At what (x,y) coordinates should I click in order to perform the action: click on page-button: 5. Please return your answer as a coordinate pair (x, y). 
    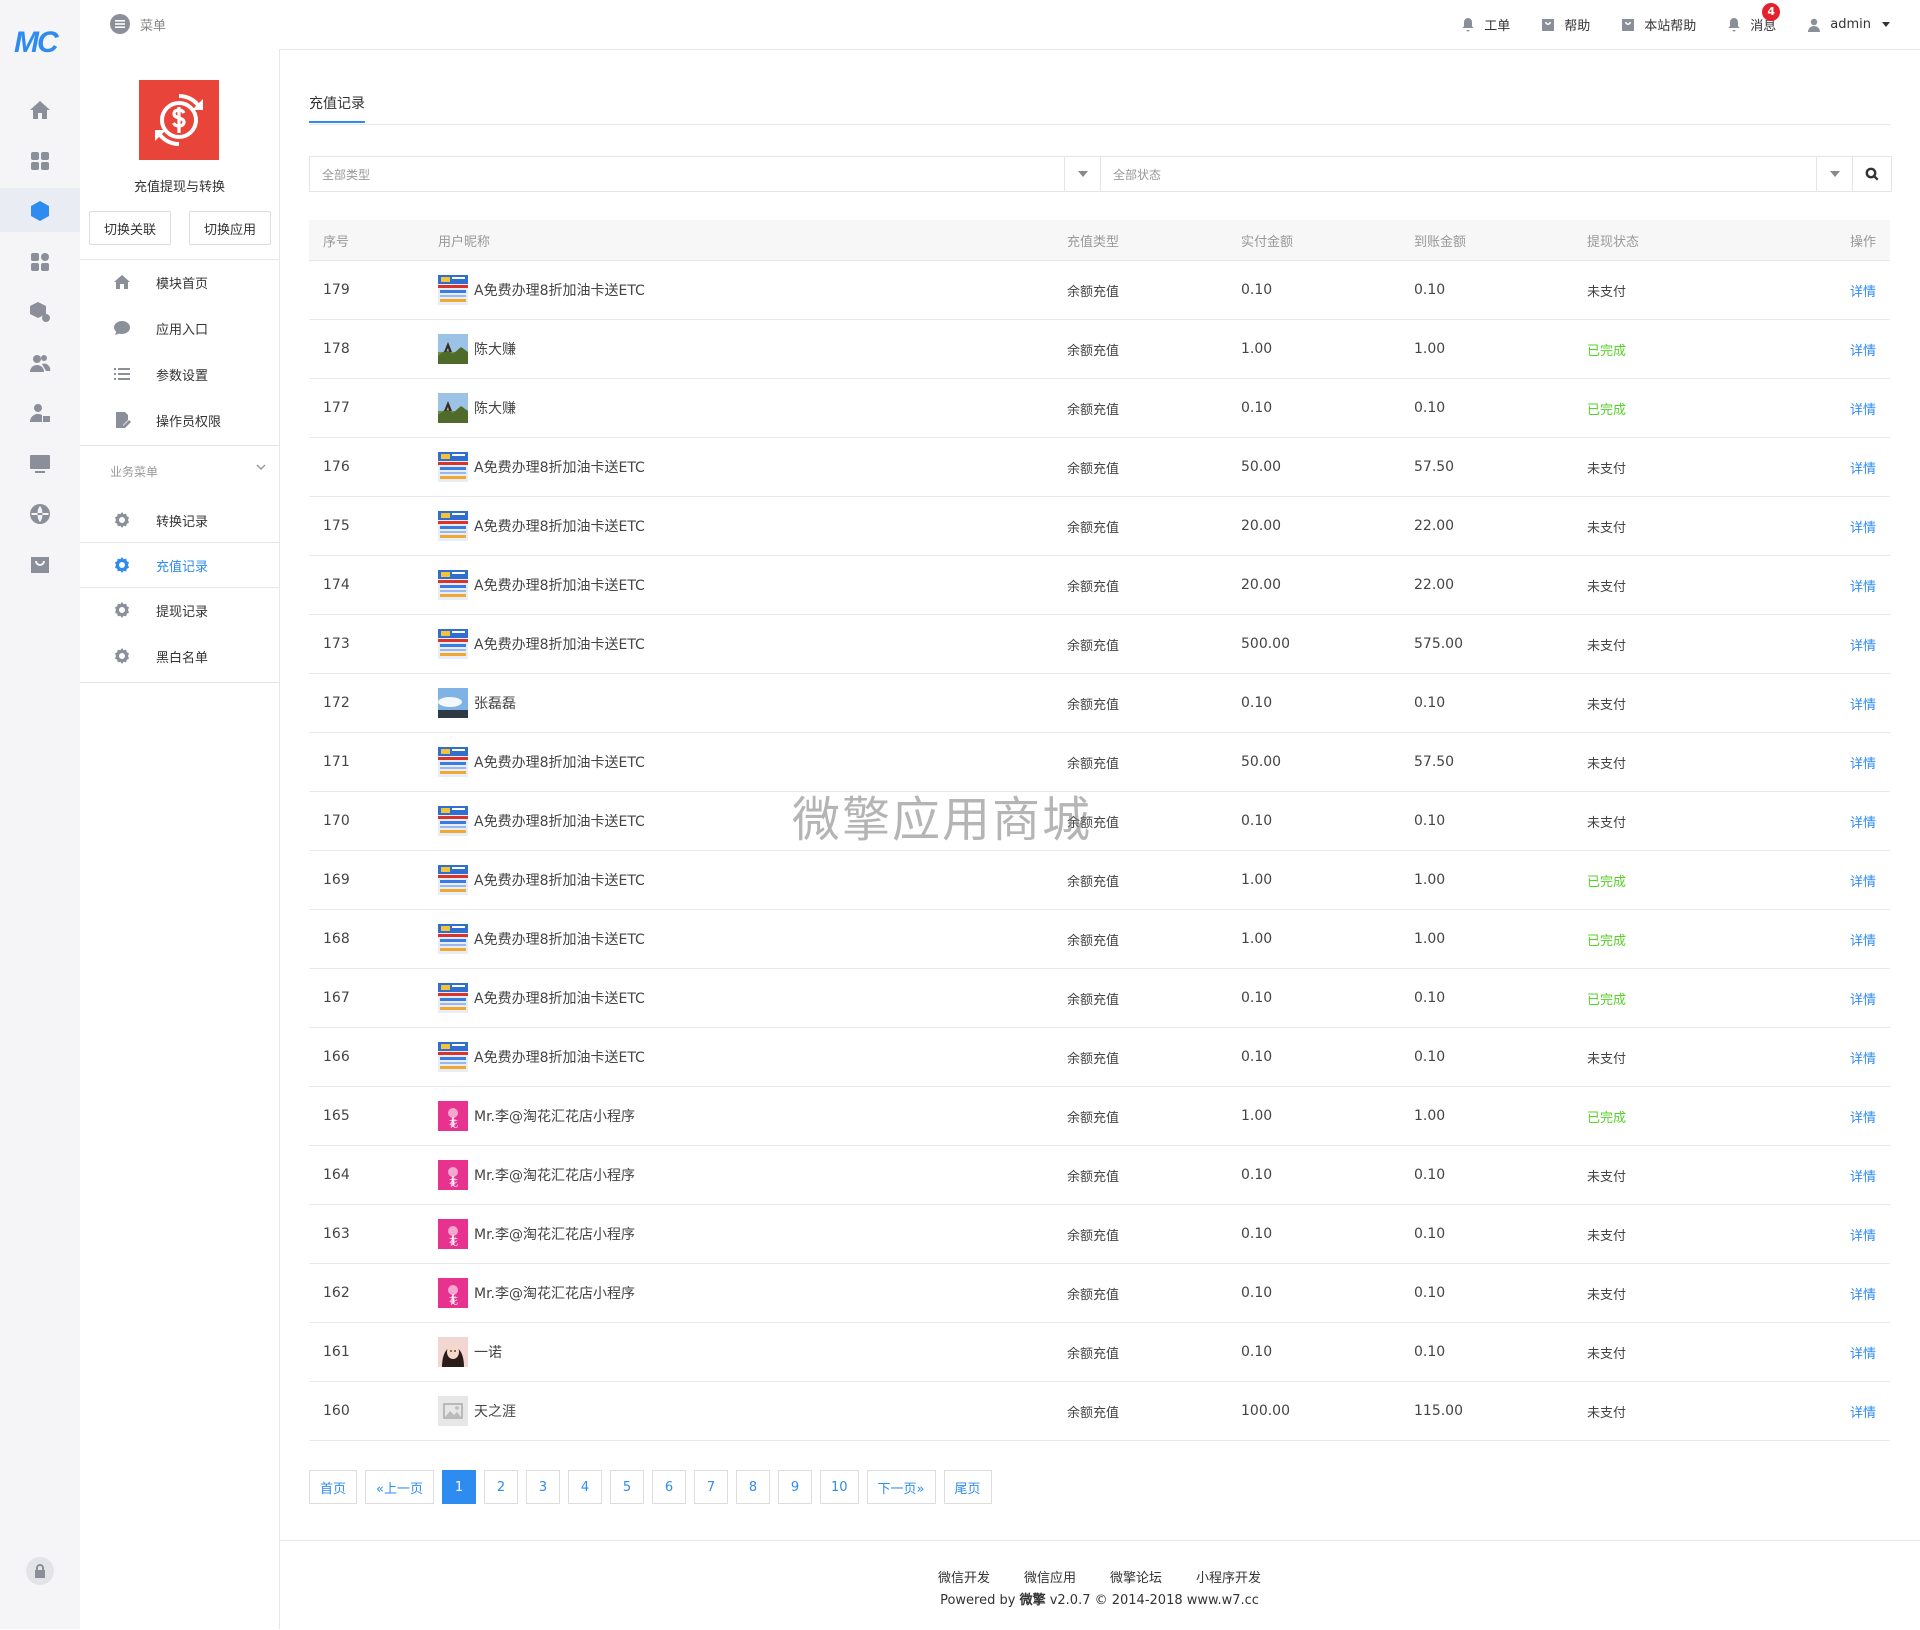
    Looking at the image, I should click on (626, 1487).